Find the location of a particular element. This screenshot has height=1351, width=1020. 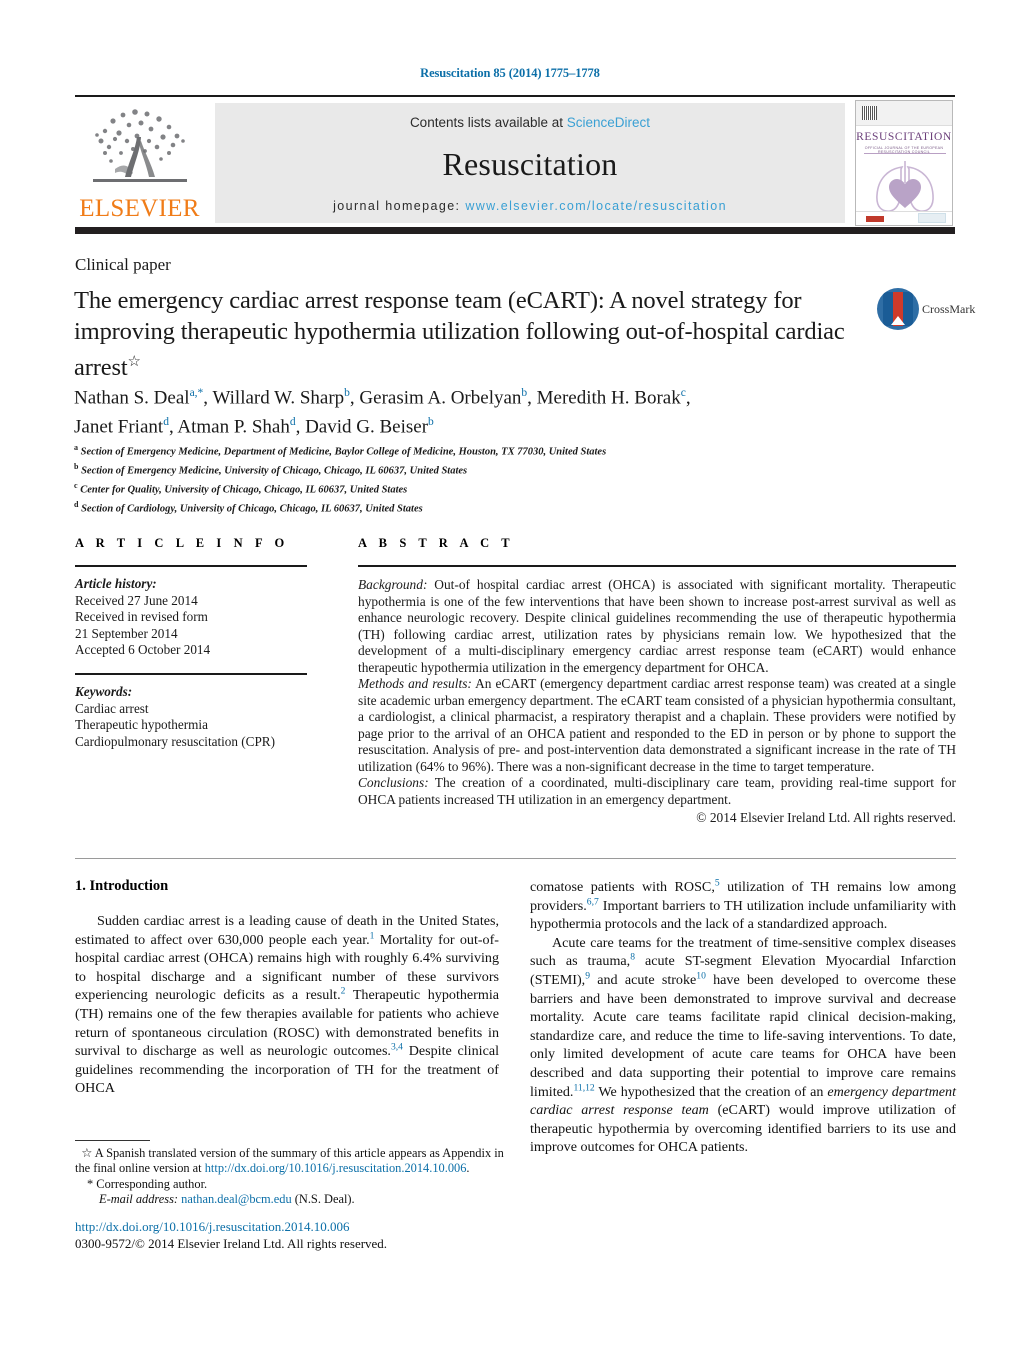

affiliation-mark: a is located at coordinates (76, 447).